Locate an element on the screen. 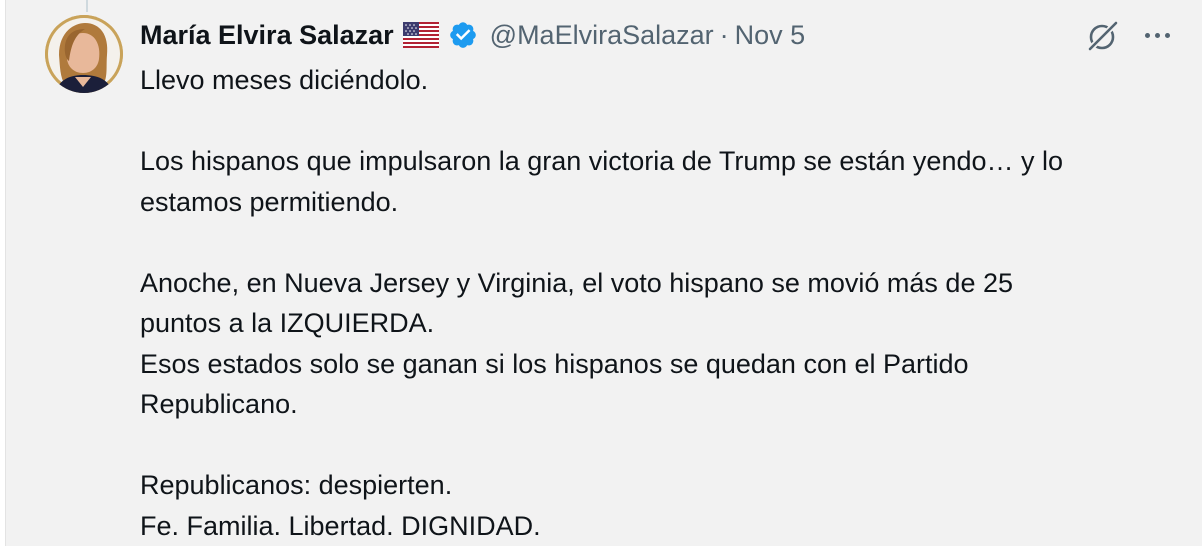 Image resolution: width=1202 pixels, height=546 pixels. avatar-image is located at coordinates (84, 54).